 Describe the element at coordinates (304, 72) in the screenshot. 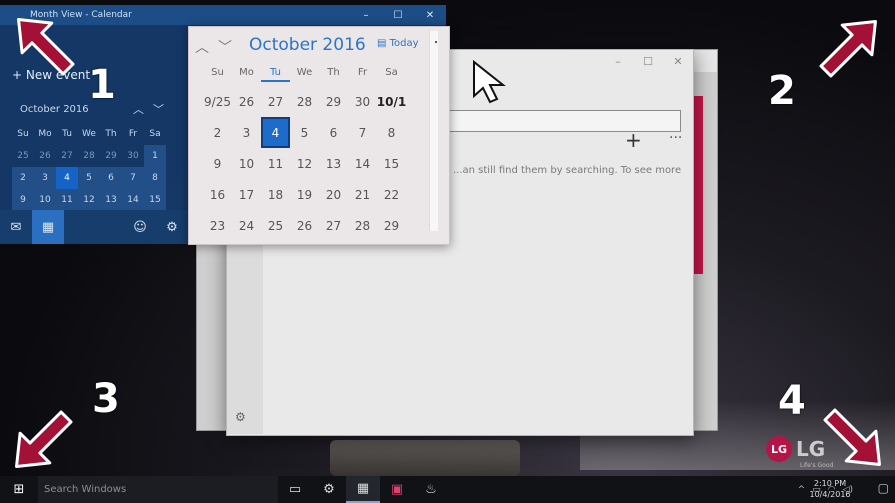

I see `weekday-label: We` at that location.